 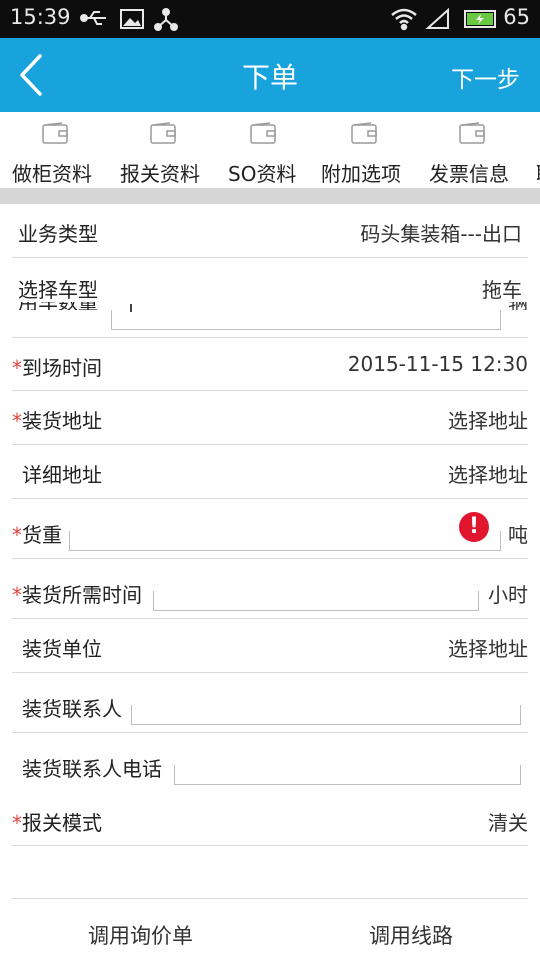 I want to click on footer-divider, so click(x=270, y=898).